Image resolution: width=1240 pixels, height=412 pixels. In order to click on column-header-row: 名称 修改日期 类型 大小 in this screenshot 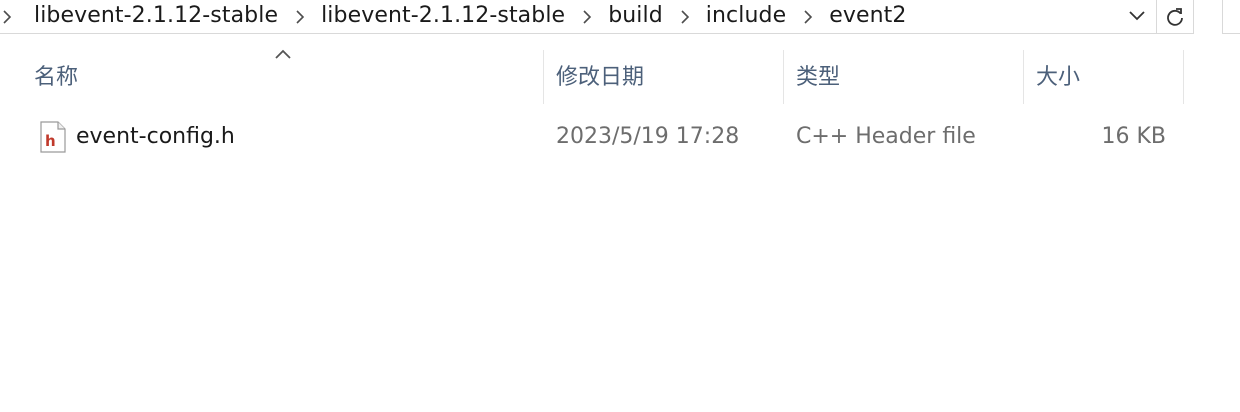, I will do `click(620, 74)`.